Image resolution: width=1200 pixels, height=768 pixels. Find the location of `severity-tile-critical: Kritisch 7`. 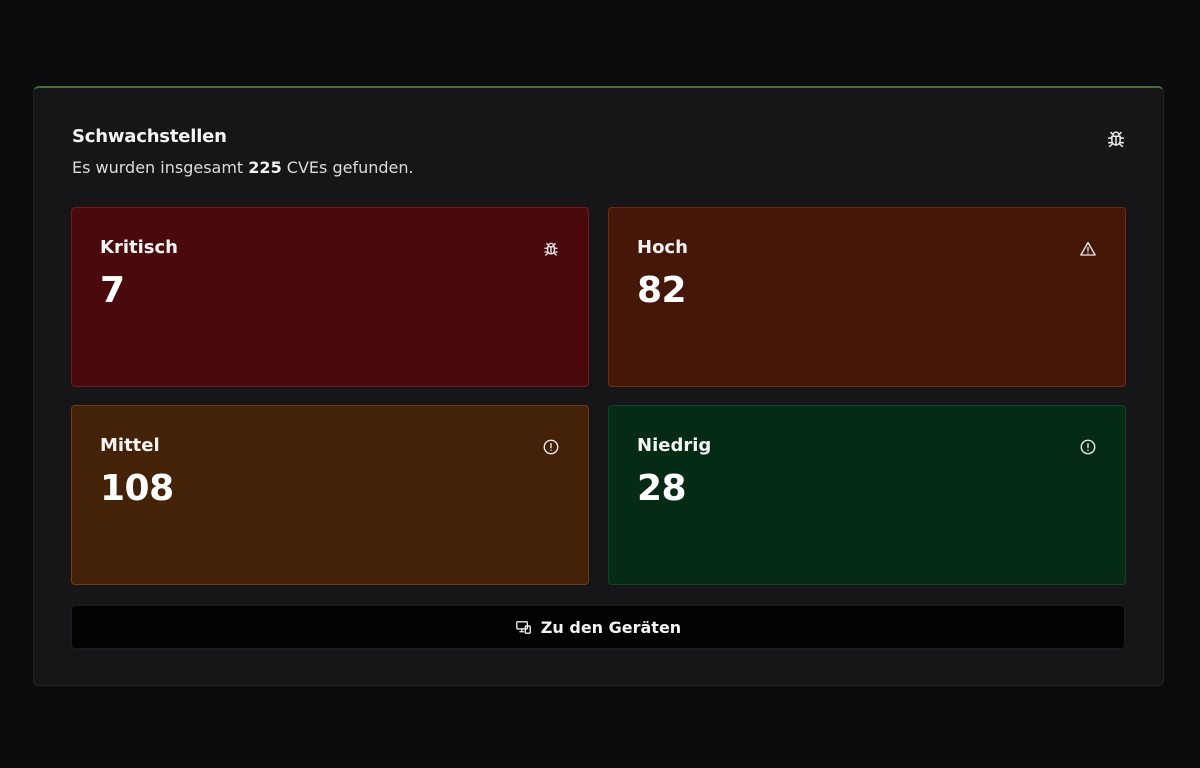

severity-tile-critical: Kritisch 7 is located at coordinates (330, 297).